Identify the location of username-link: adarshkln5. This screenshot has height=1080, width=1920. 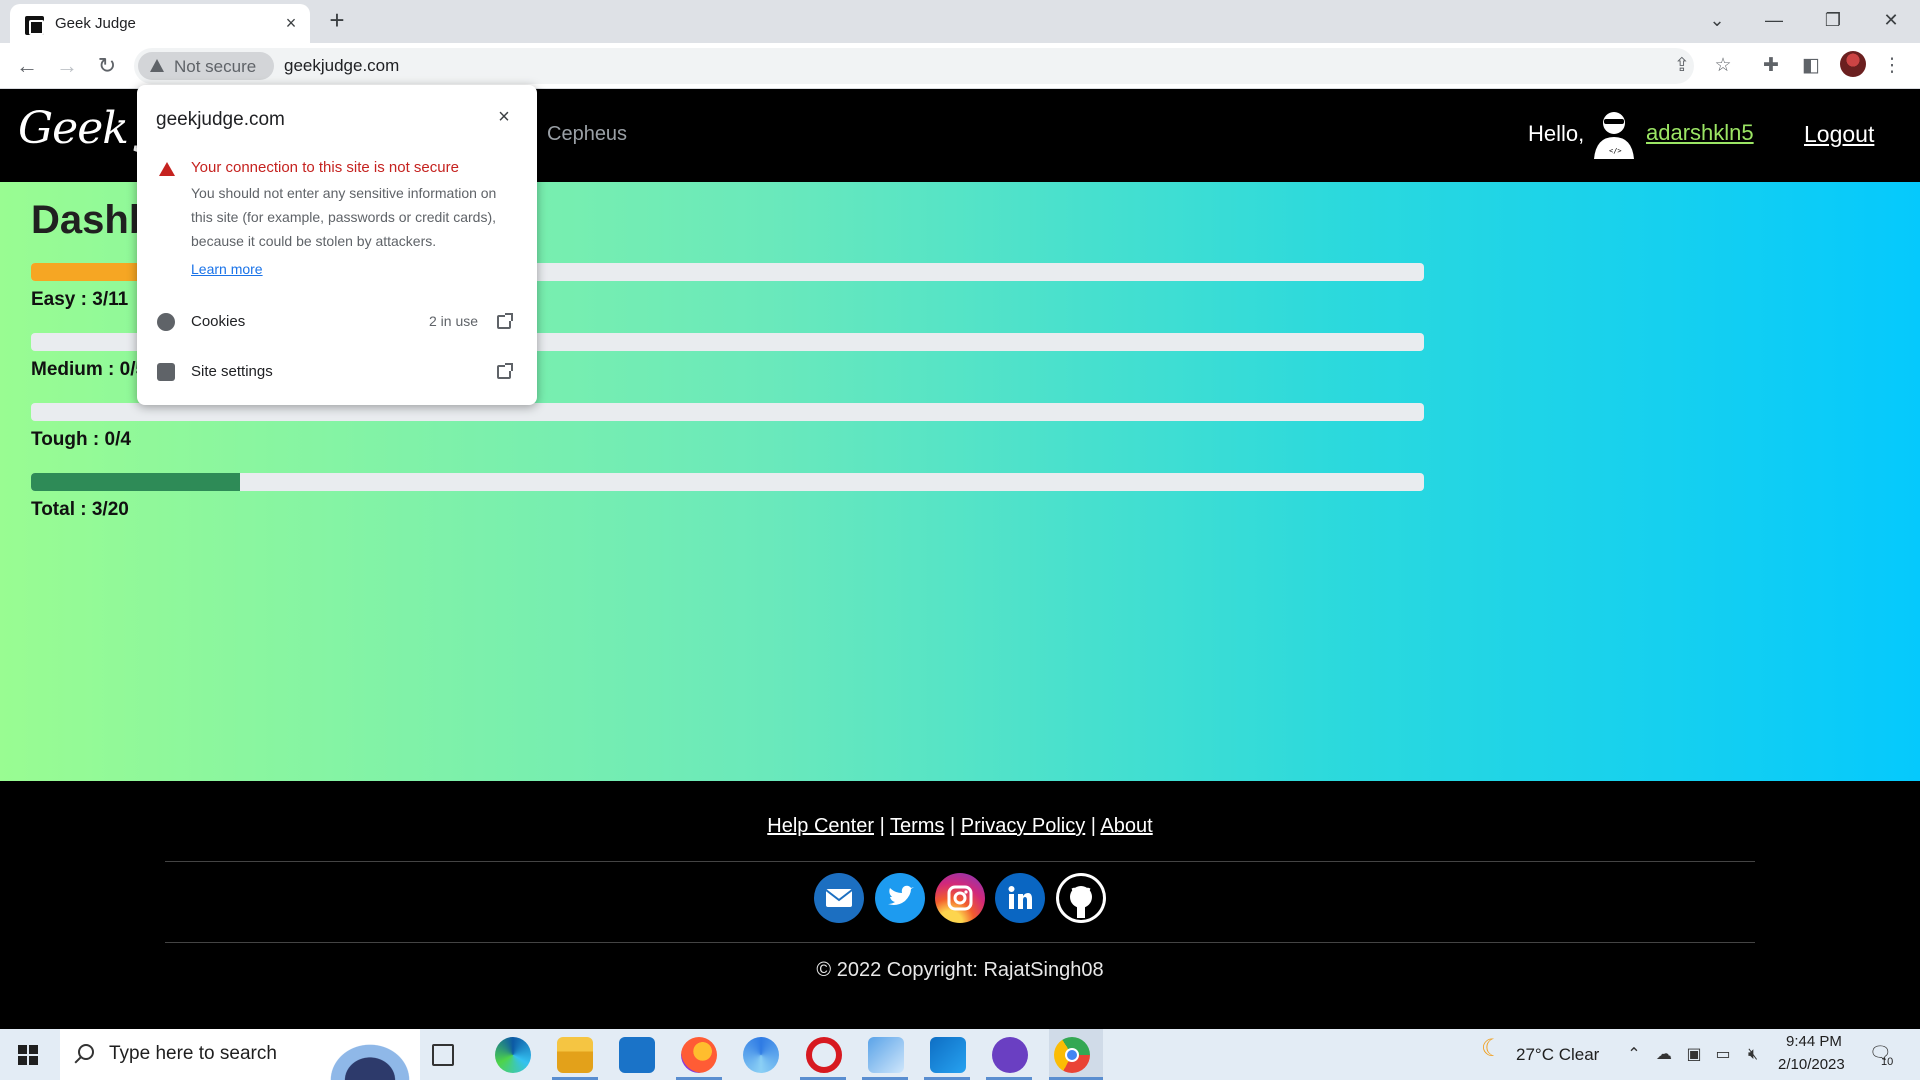
(1700, 133).